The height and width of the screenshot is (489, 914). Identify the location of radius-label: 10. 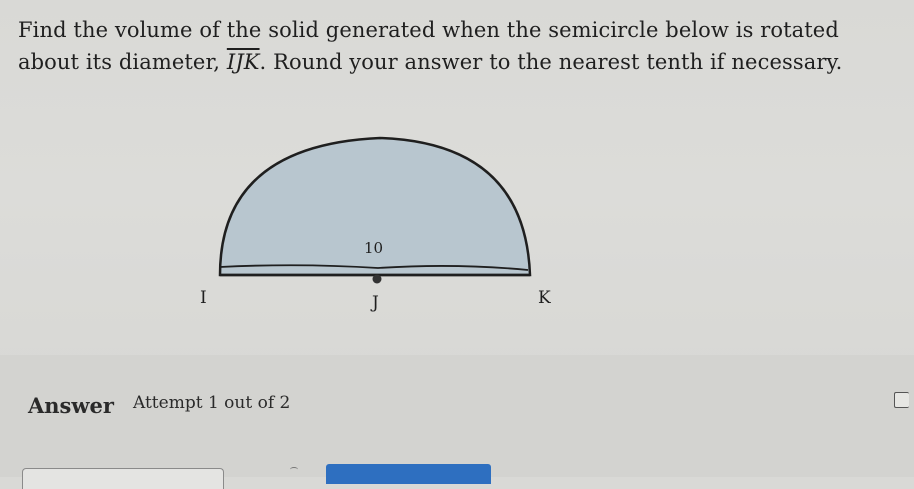
(373, 248).